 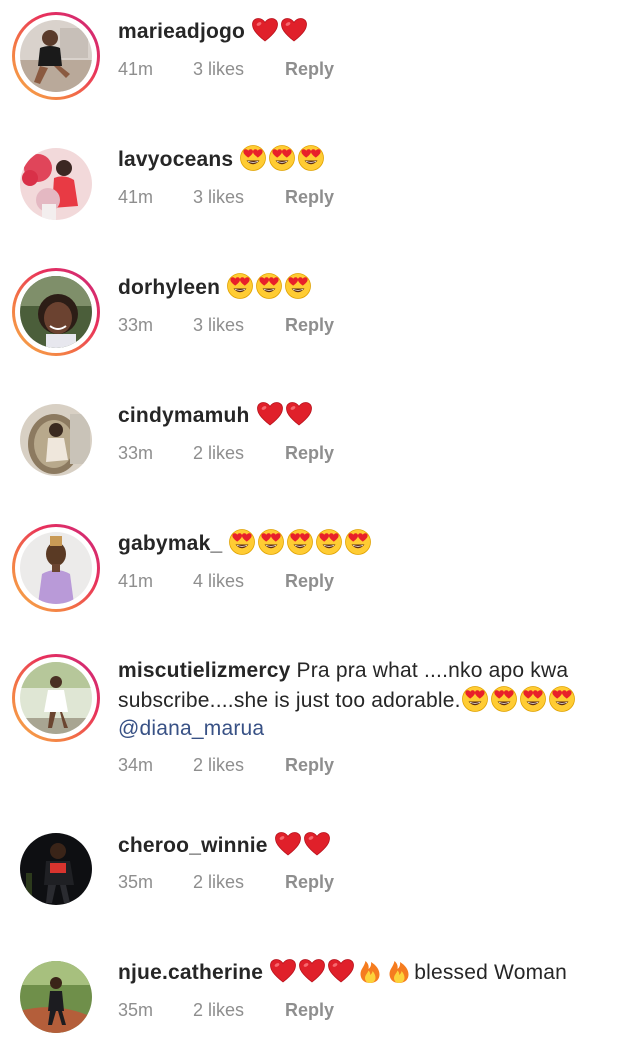 What do you see at coordinates (169, 287) in the screenshot?
I see `comment-username: dorhyleen` at bounding box center [169, 287].